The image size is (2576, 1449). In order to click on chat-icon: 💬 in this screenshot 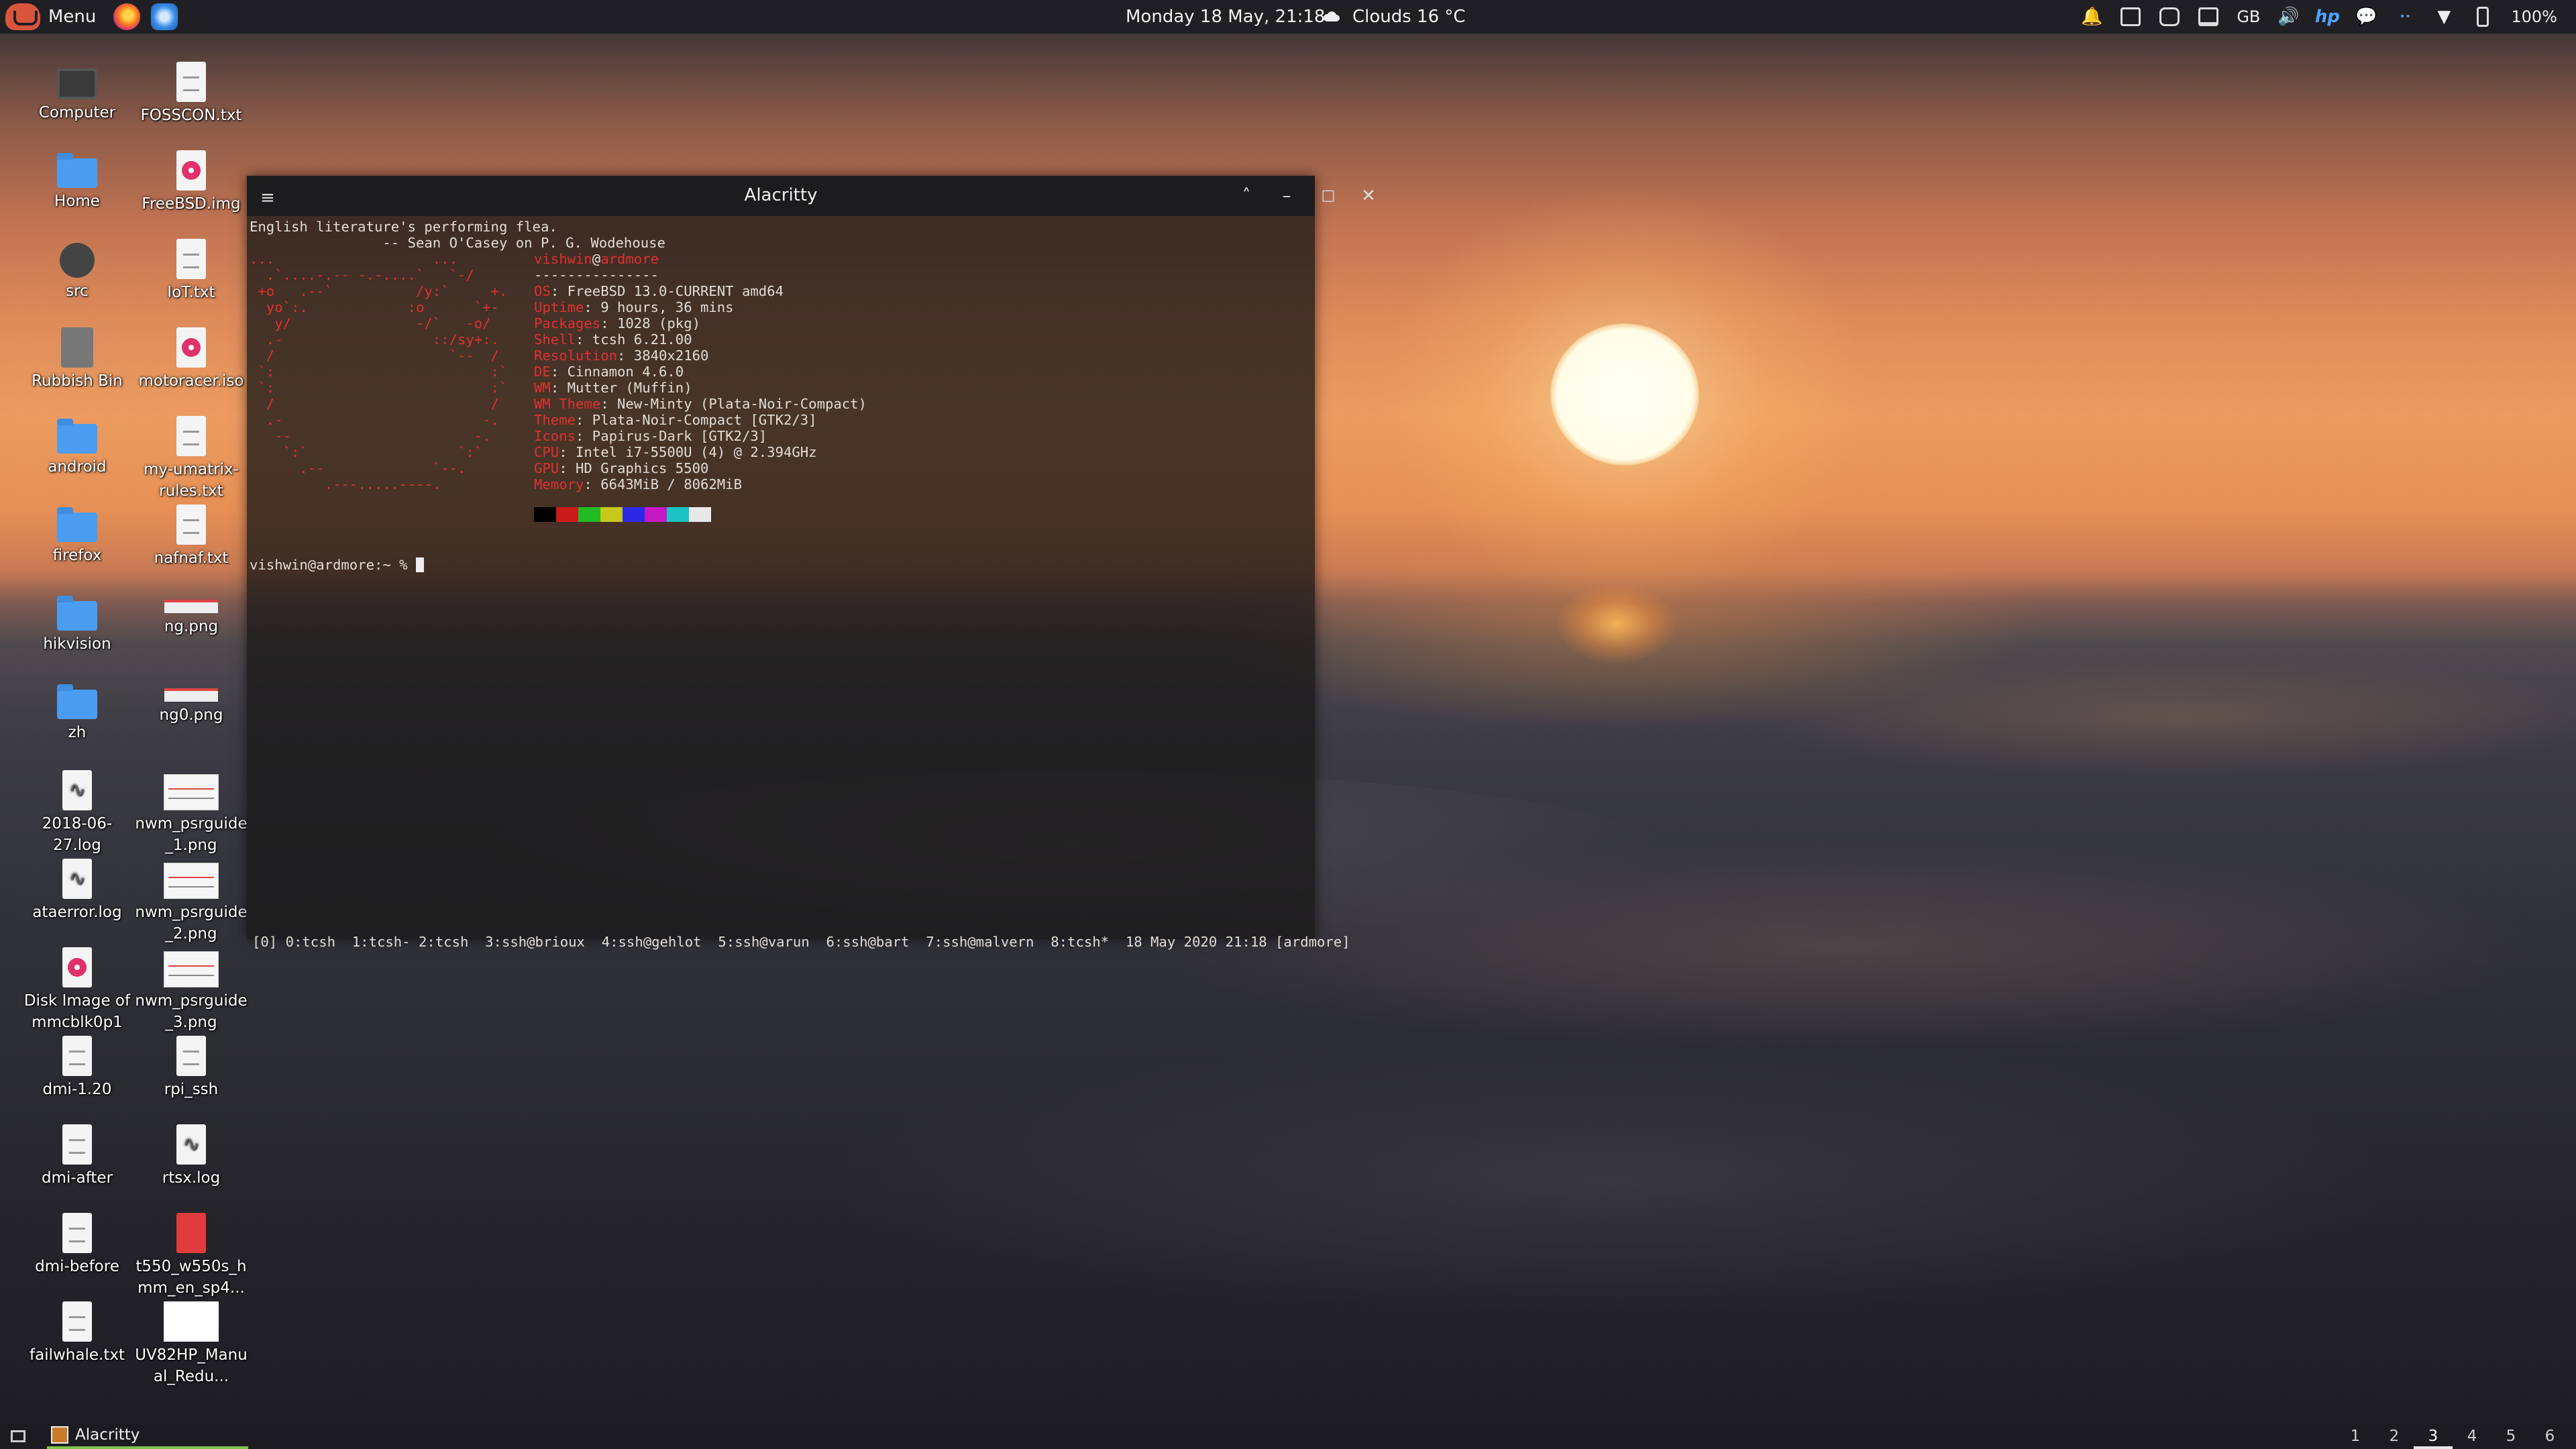, I will do `click(2366, 17)`.